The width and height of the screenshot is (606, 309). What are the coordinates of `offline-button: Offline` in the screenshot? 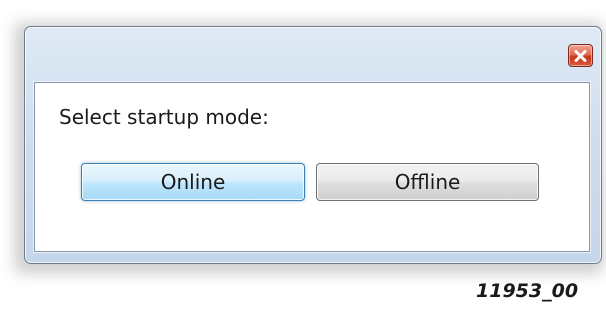 It's located at (427, 182).